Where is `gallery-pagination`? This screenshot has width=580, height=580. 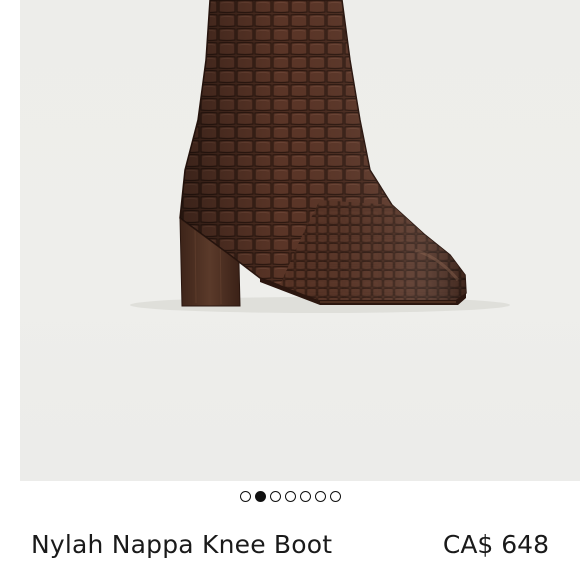
gallery-pagination is located at coordinates (290, 496).